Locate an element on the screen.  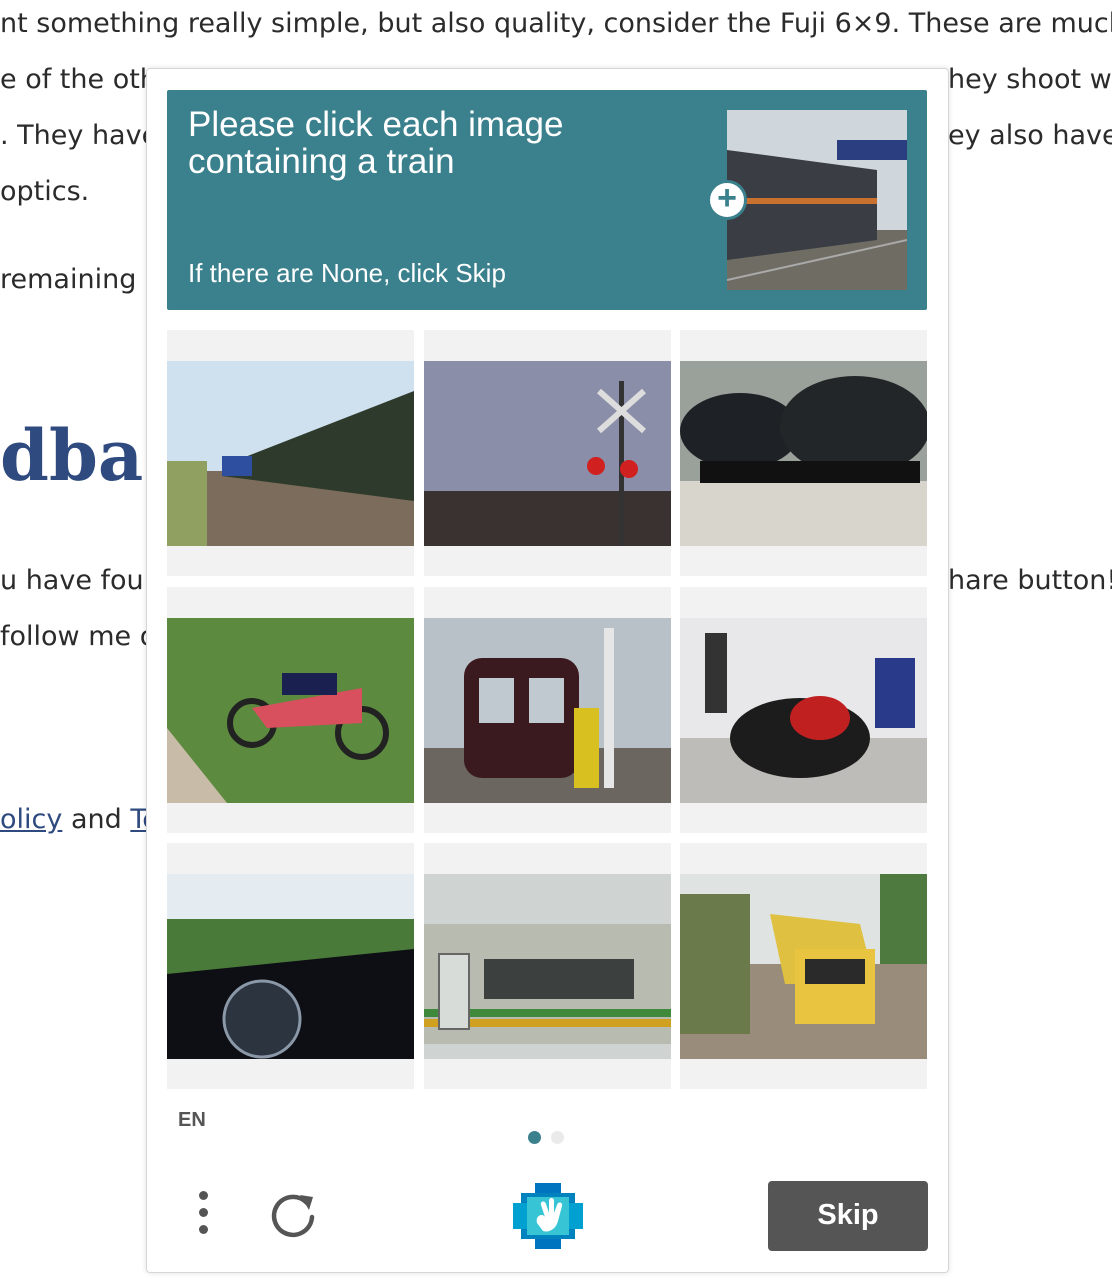
dirt-motorcycle-image is located at coordinates (290, 710).